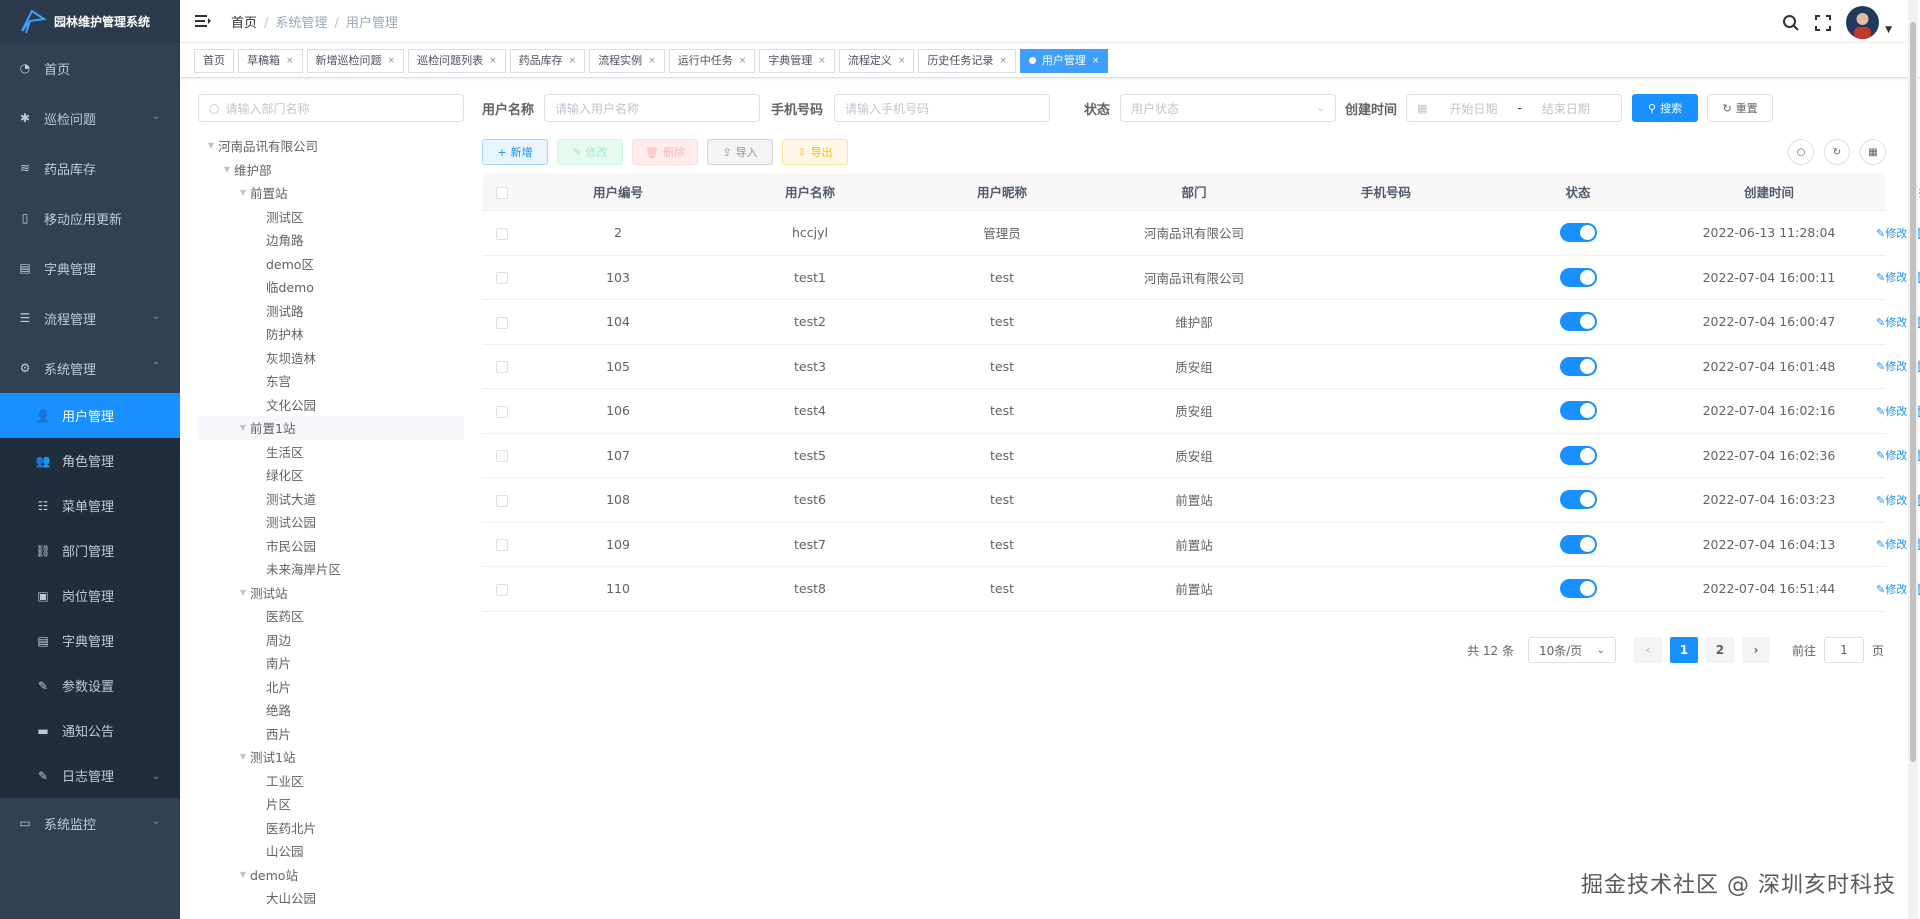  I want to click on sidebar-item-6: ⚙ 系统管理 ⌃, so click(90, 368).